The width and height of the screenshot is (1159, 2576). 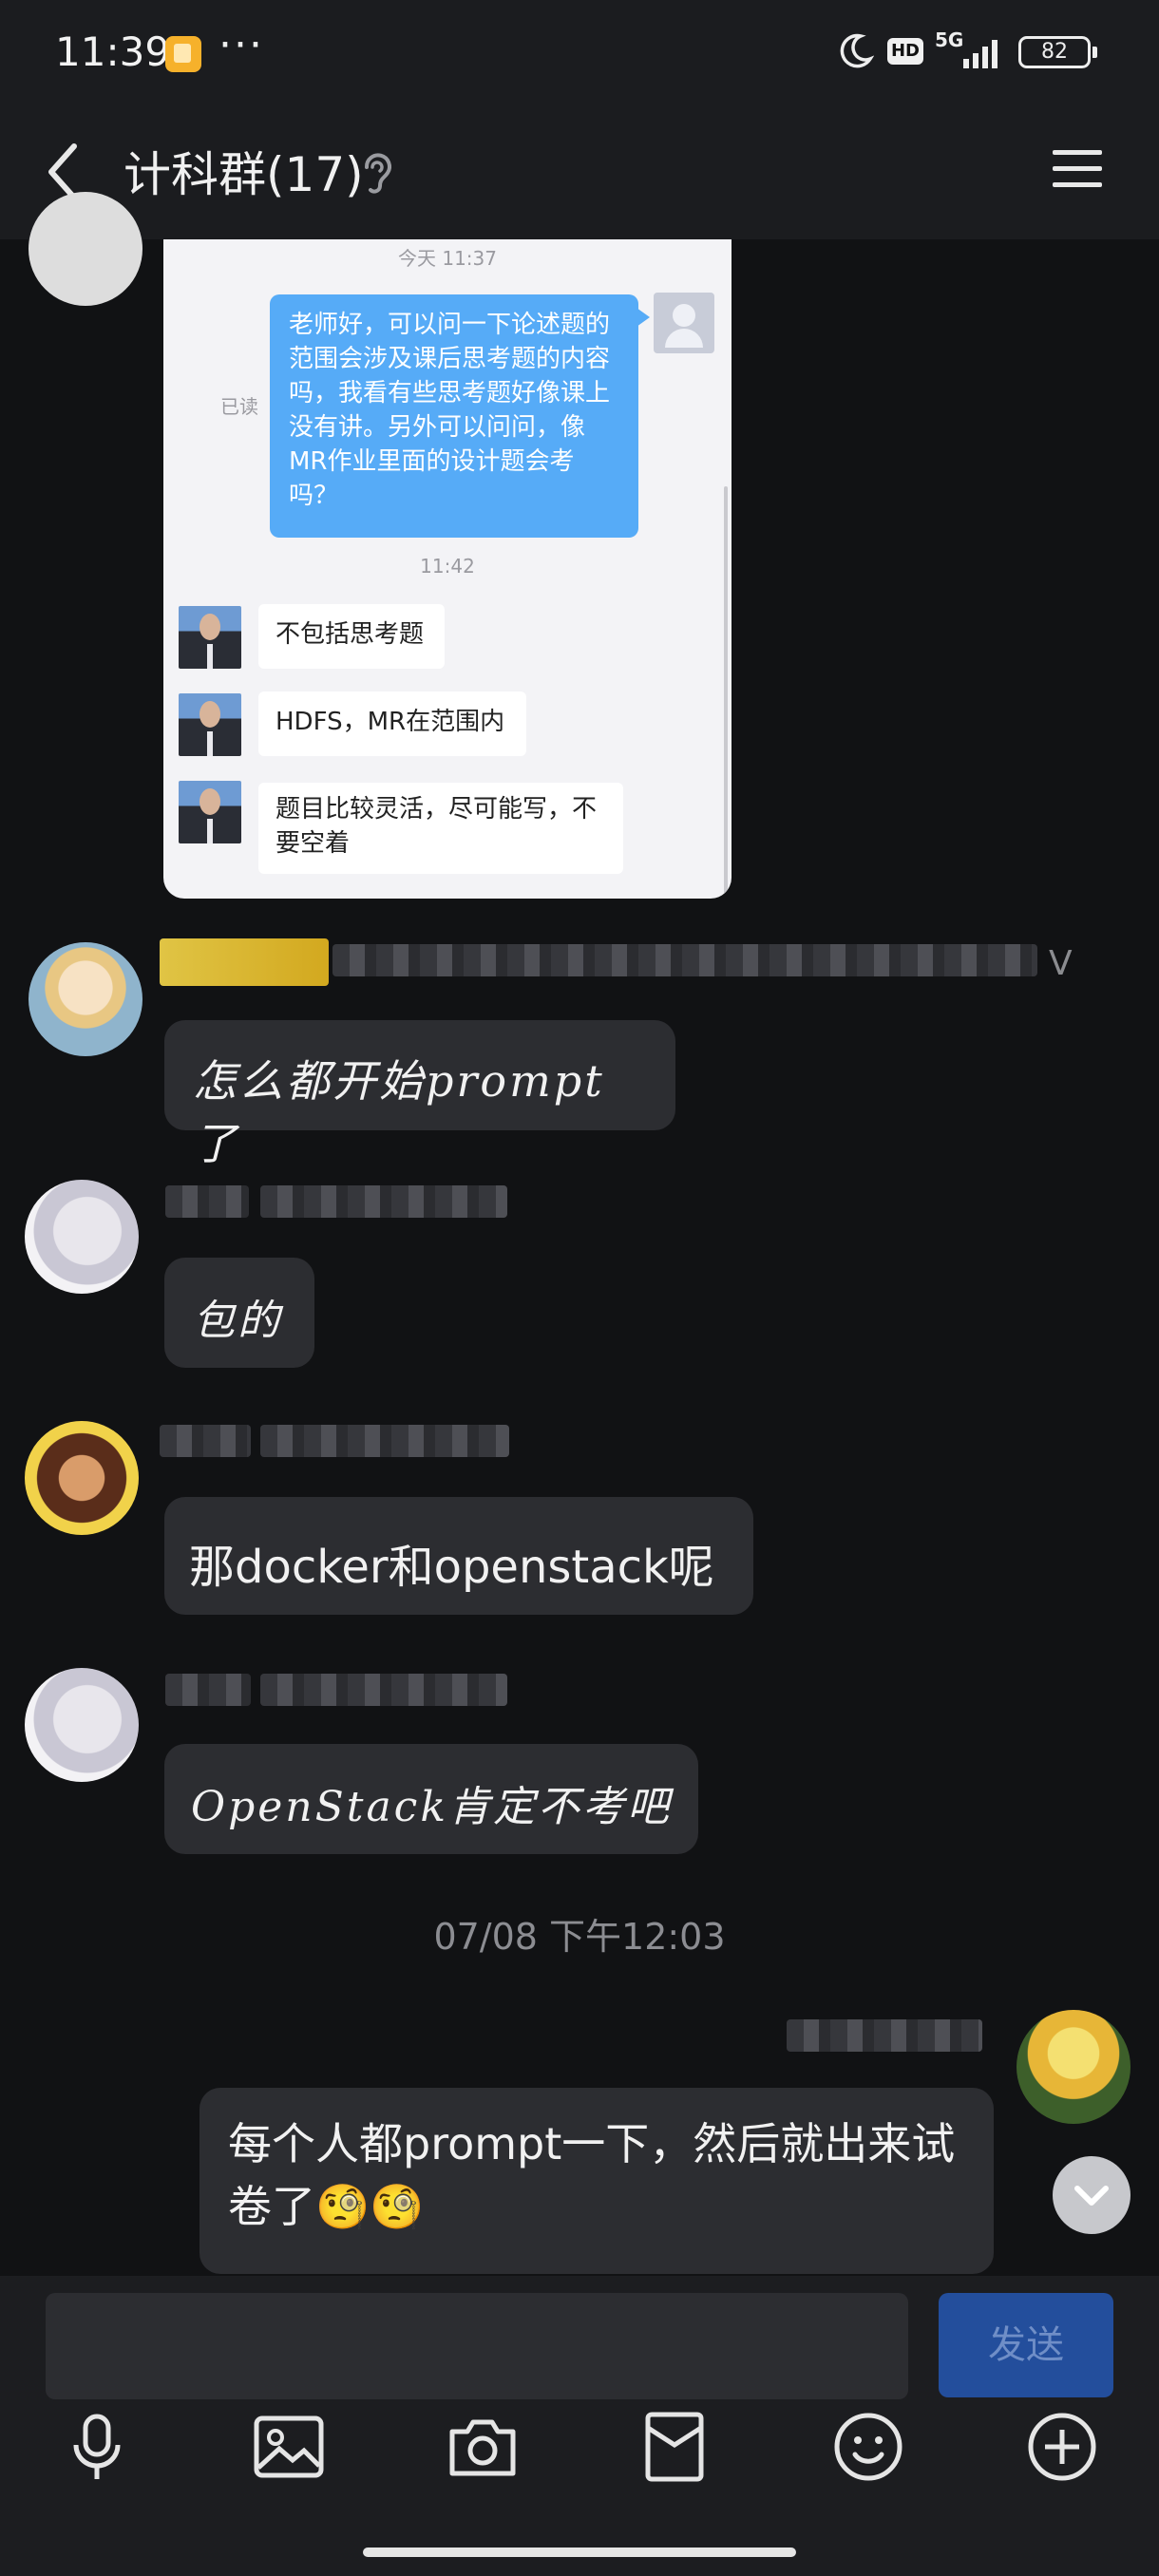 I want to click on signal-icon, so click(x=980, y=54).